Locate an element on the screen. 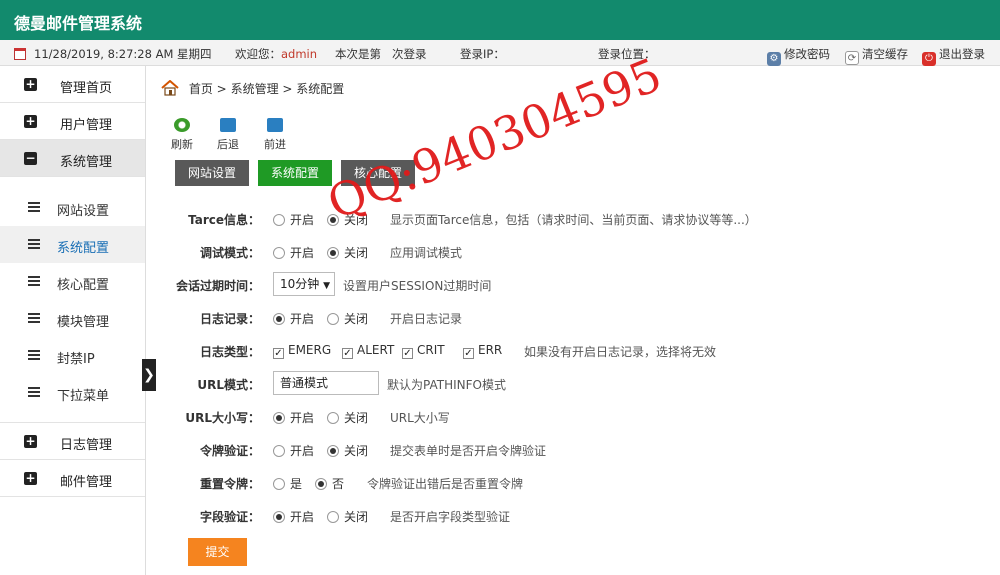 This screenshot has height=575, width=1000. app-title: 德曼邮件管理系统 is located at coordinates (78, 23).